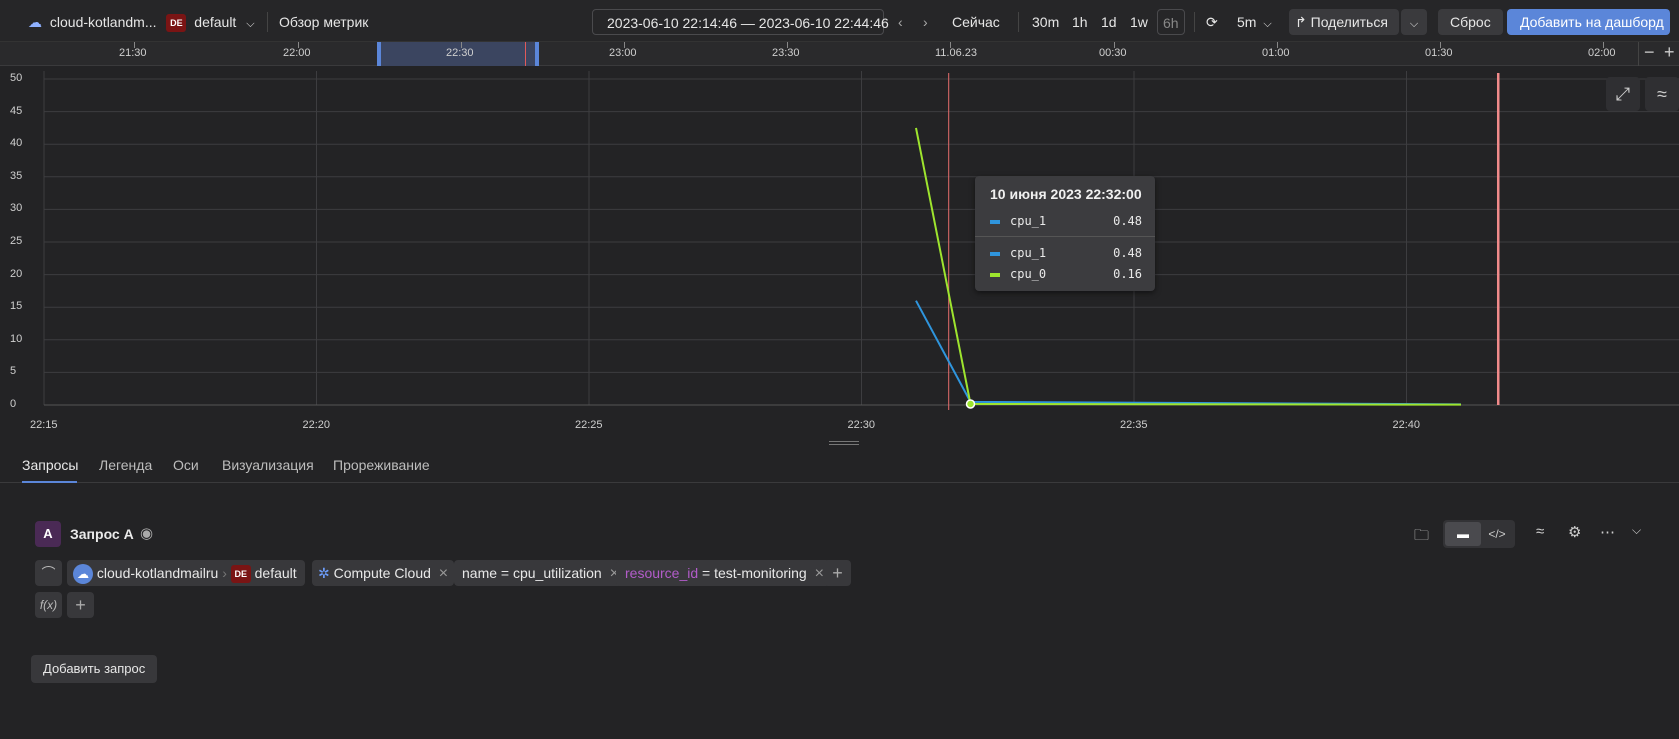  Describe the element at coordinates (80, 605) in the screenshot. I see `add-function-icon: +` at that location.